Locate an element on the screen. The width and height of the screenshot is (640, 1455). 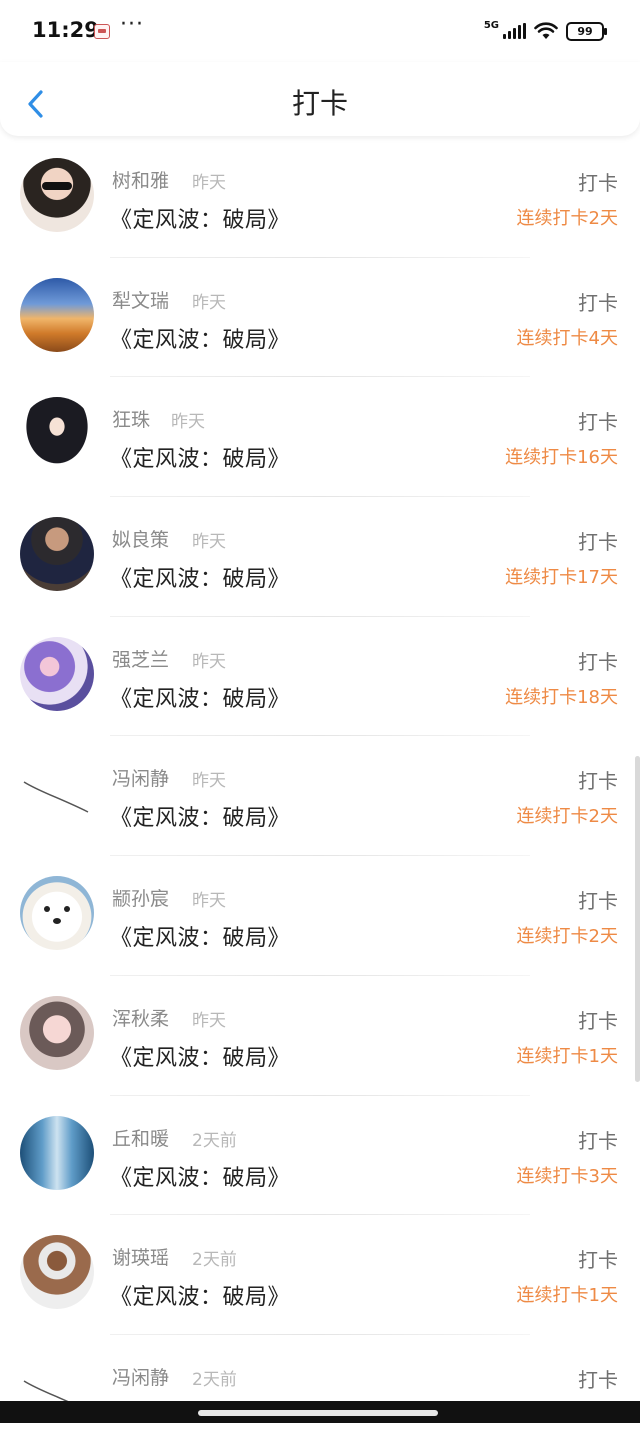
user-name: 颛孙宸 is located at coordinates (140, 897).